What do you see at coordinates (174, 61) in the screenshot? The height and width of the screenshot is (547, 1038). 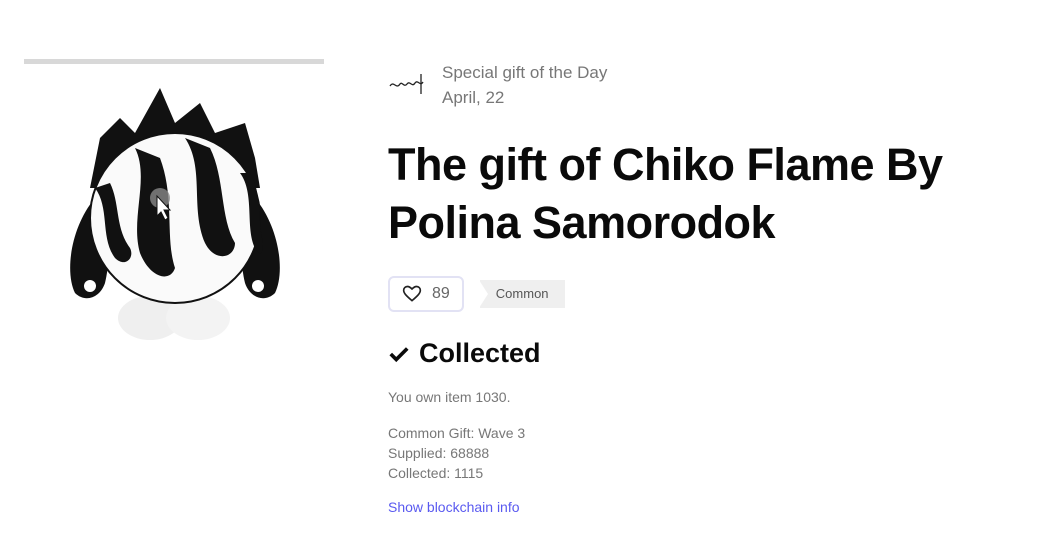 I see `loading-progress-bar` at bounding box center [174, 61].